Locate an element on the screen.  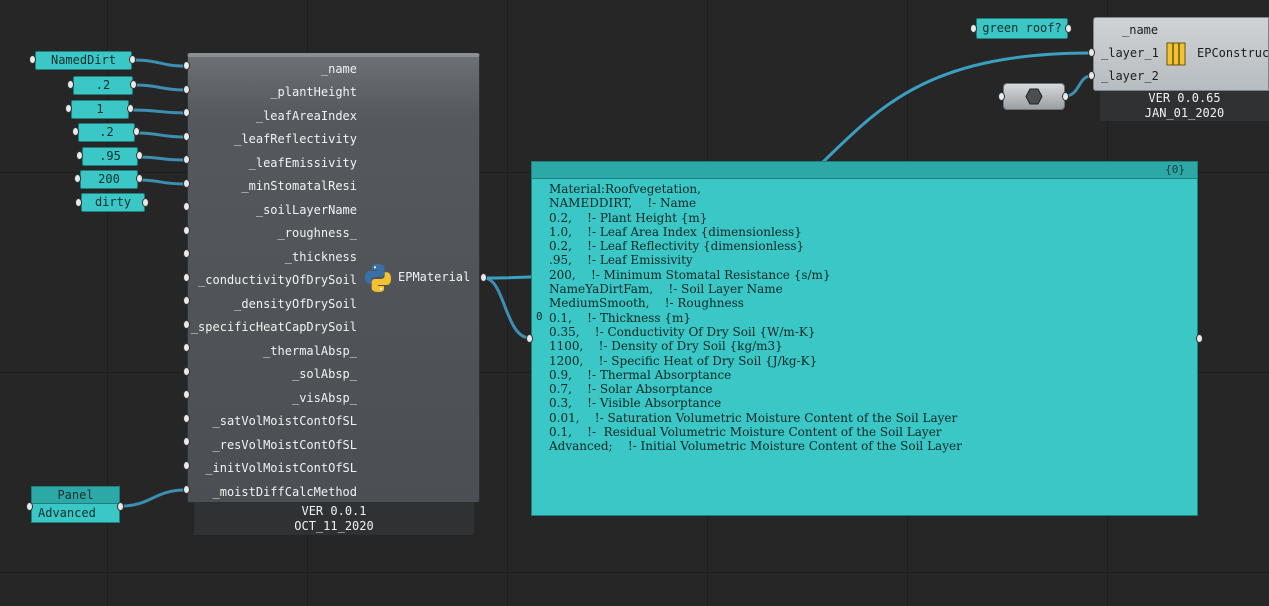
leaf-reflectivity-grip-right is located at coordinates (136, 131).